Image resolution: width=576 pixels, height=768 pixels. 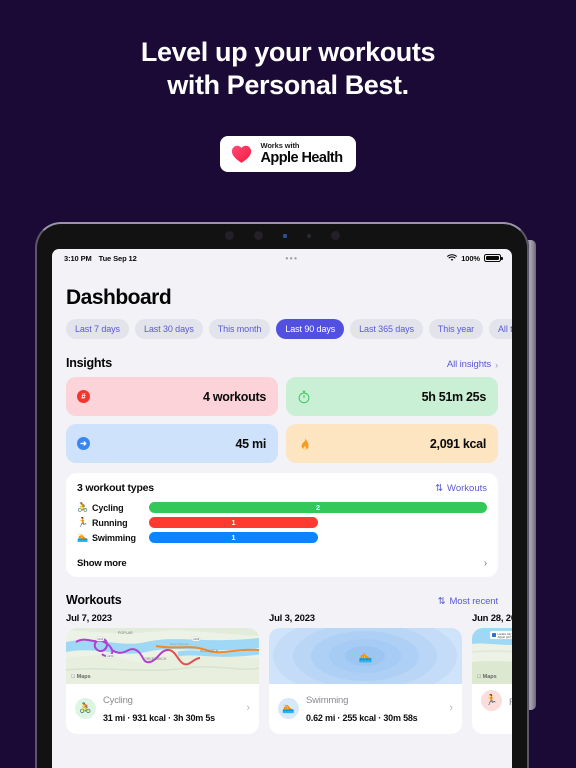 I want to click on workout-type-row-swimming: 🏊 Swimming 1, so click(x=282, y=537).